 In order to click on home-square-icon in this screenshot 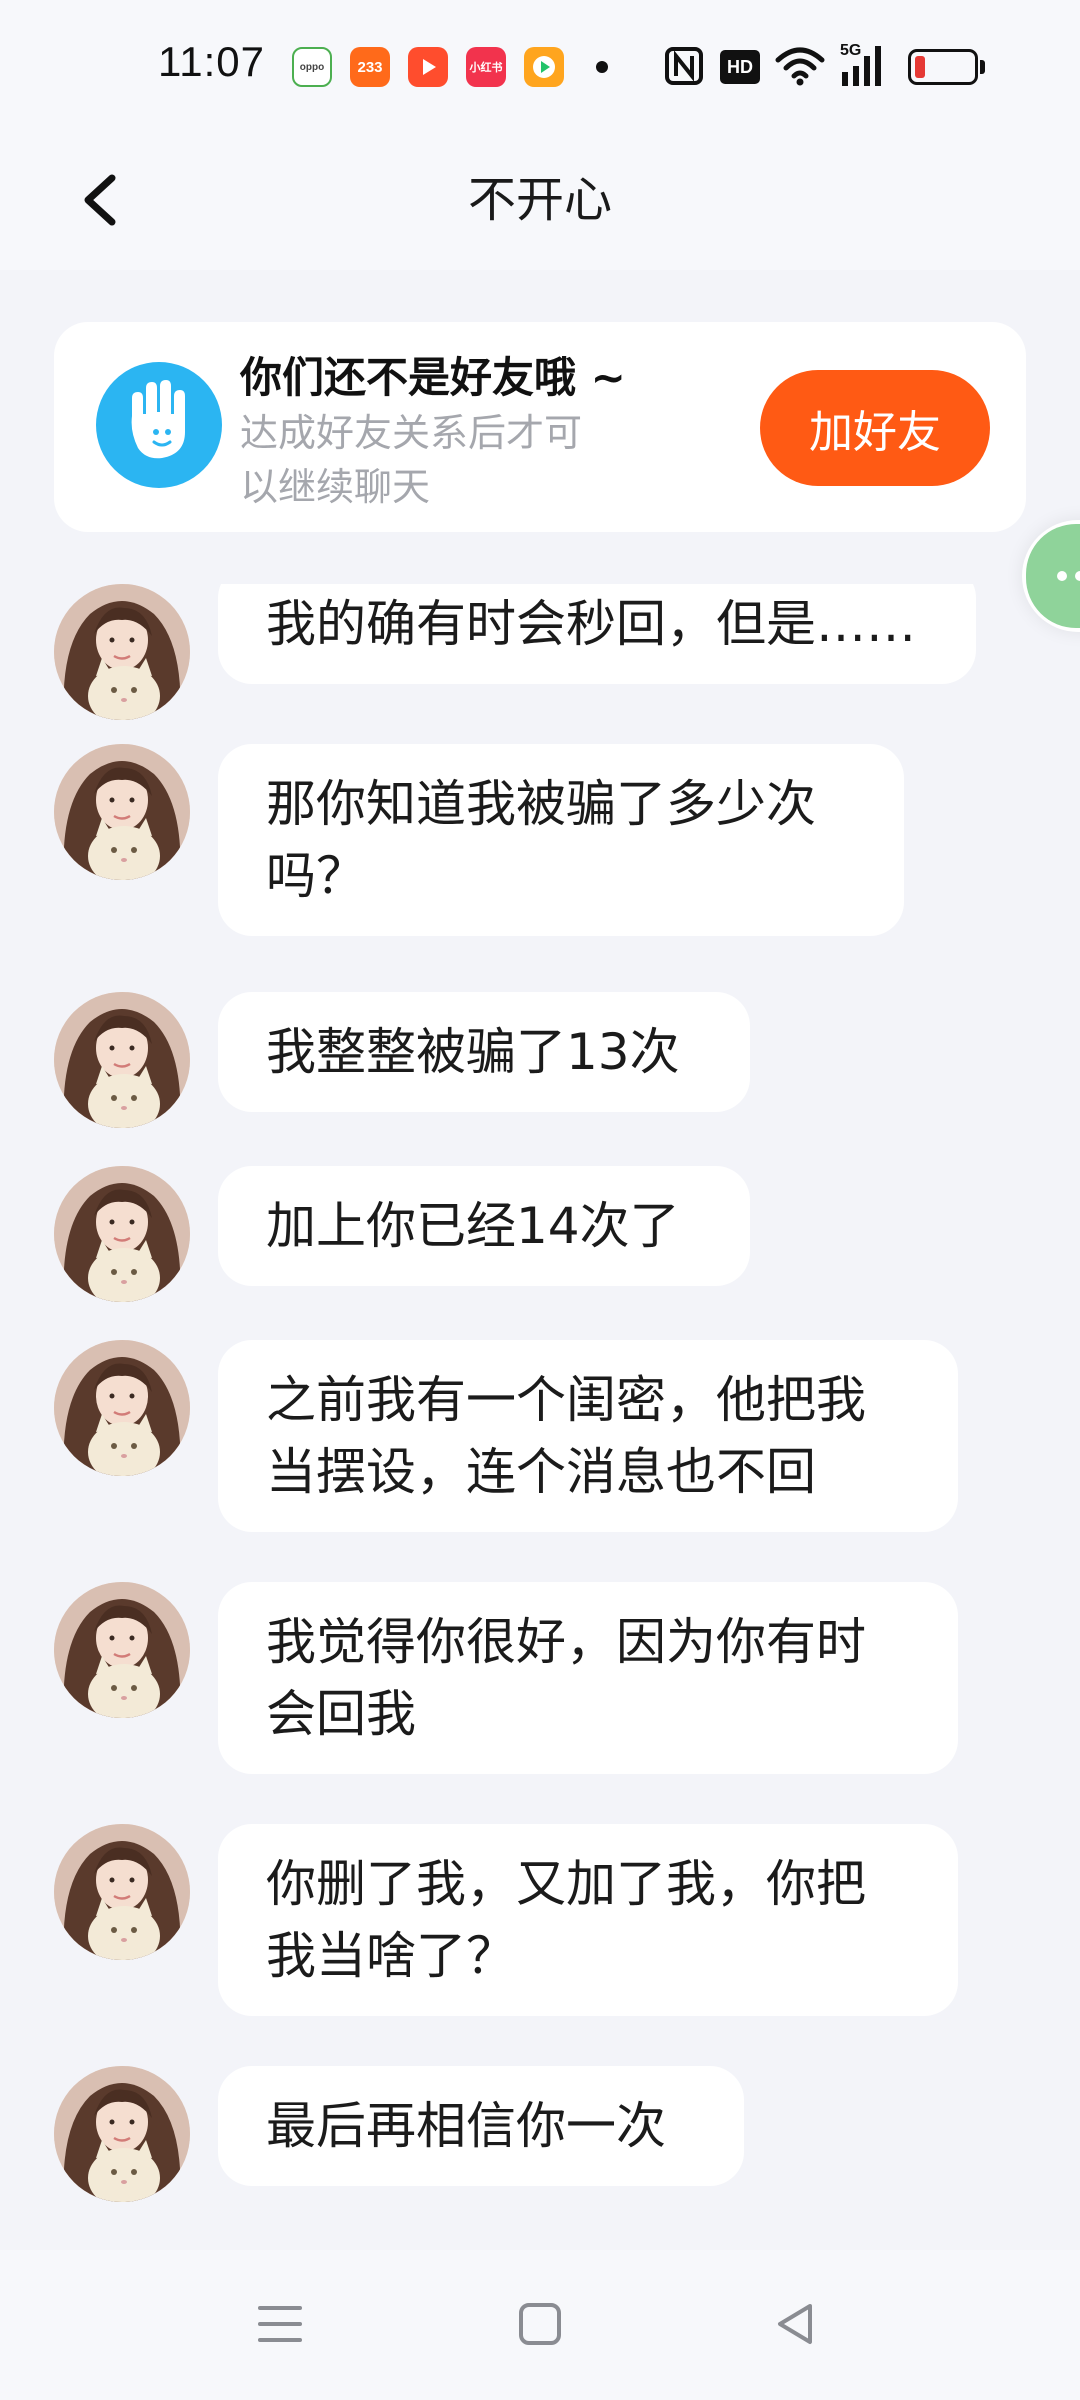, I will do `click(540, 2324)`.